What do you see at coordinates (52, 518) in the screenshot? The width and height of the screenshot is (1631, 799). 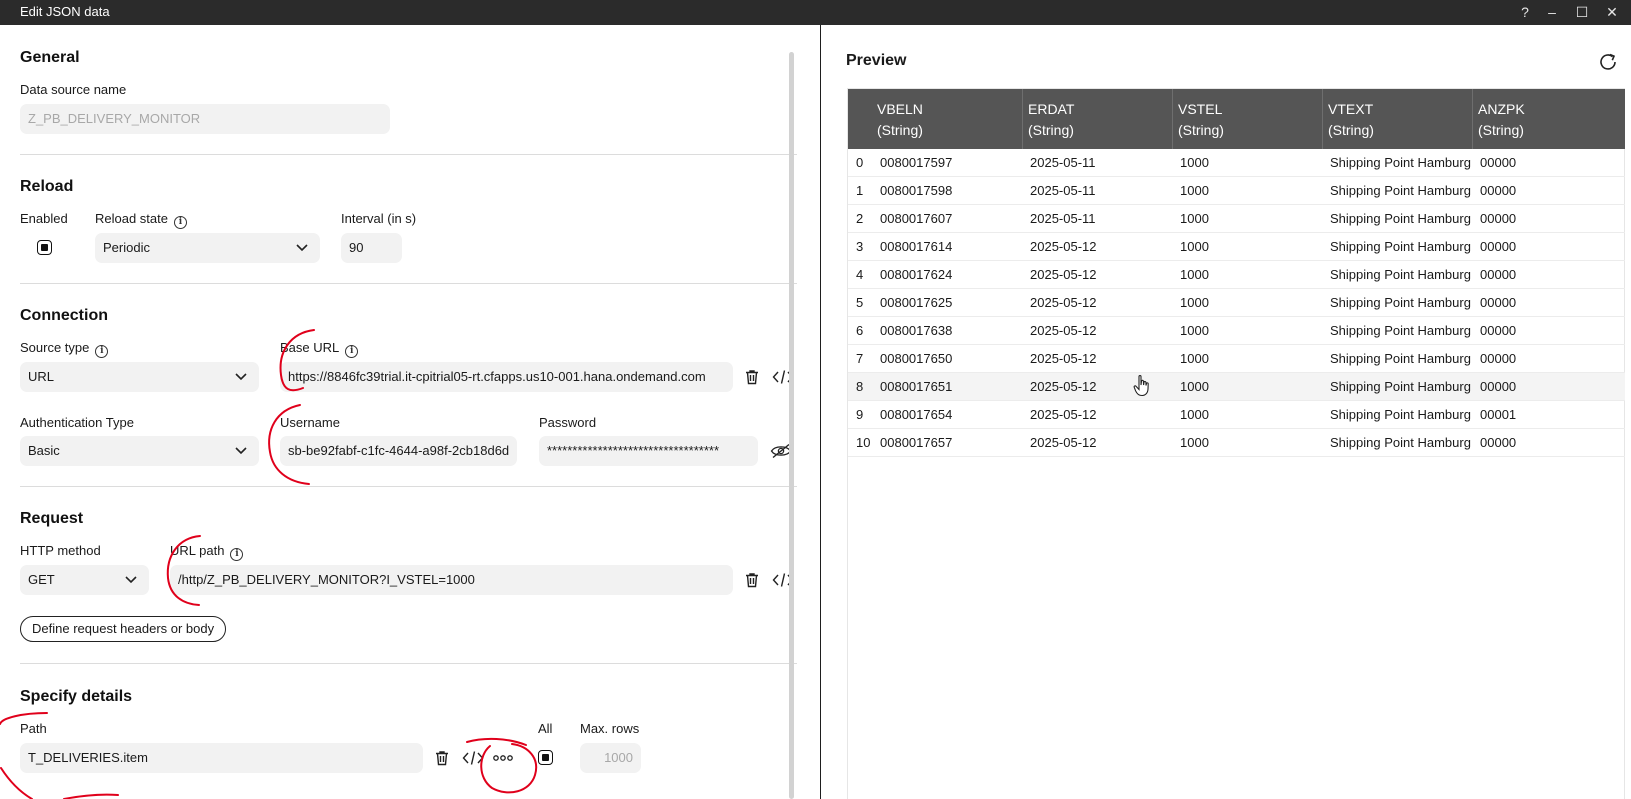 I see `section-request-title: Request` at bounding box center [52, 518].